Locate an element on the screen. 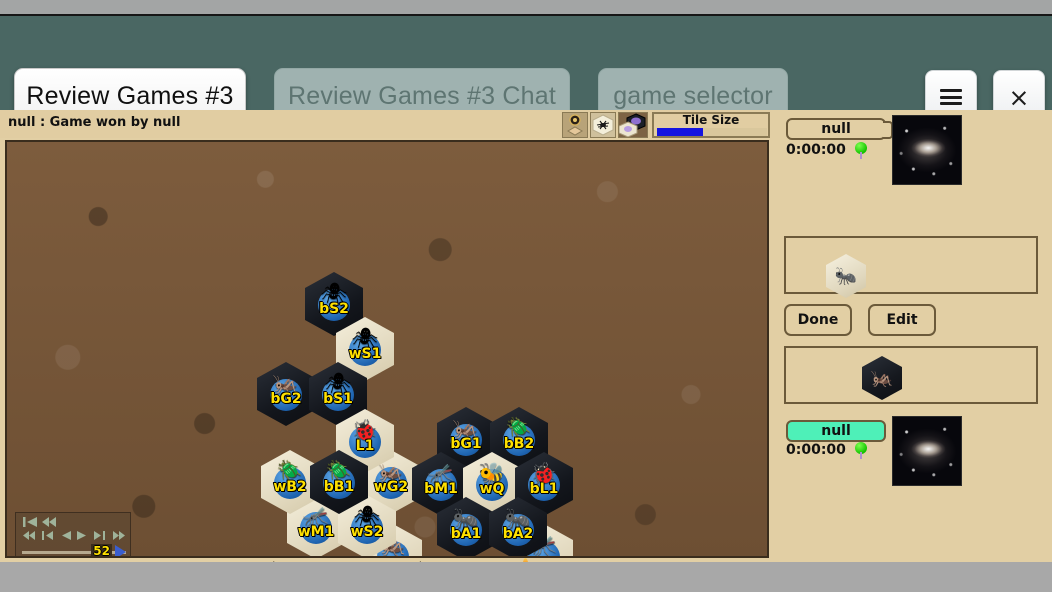 This screenshot has width=1052, height=592. chip-glyph is located at coordinates (575, 125).